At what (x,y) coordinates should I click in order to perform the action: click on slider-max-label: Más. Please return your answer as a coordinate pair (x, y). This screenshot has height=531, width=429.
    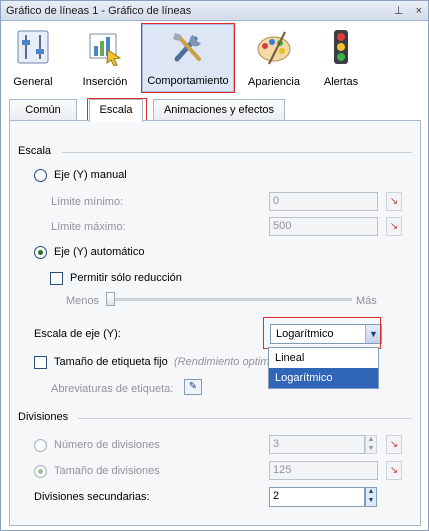
    Looking at the image, I should click on (366, 301).